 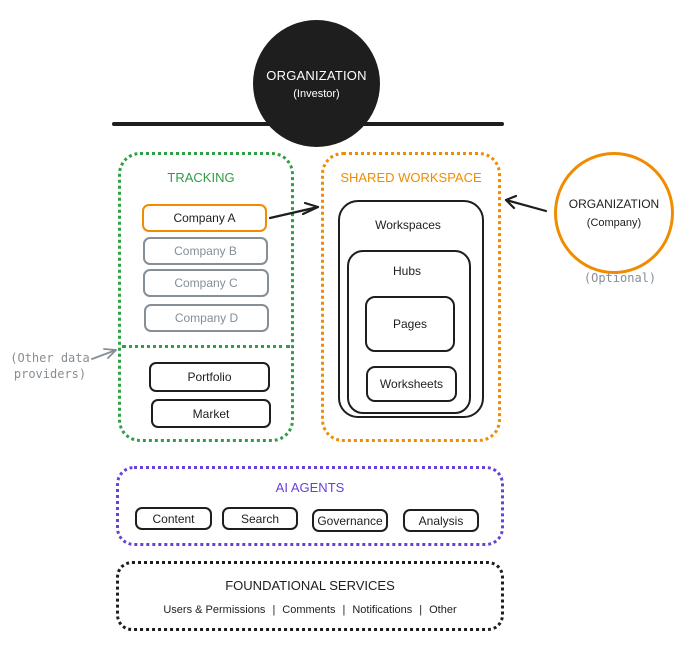 I want to click on ai-agents-title: AI AGENTS, so click(x=310, y=487).